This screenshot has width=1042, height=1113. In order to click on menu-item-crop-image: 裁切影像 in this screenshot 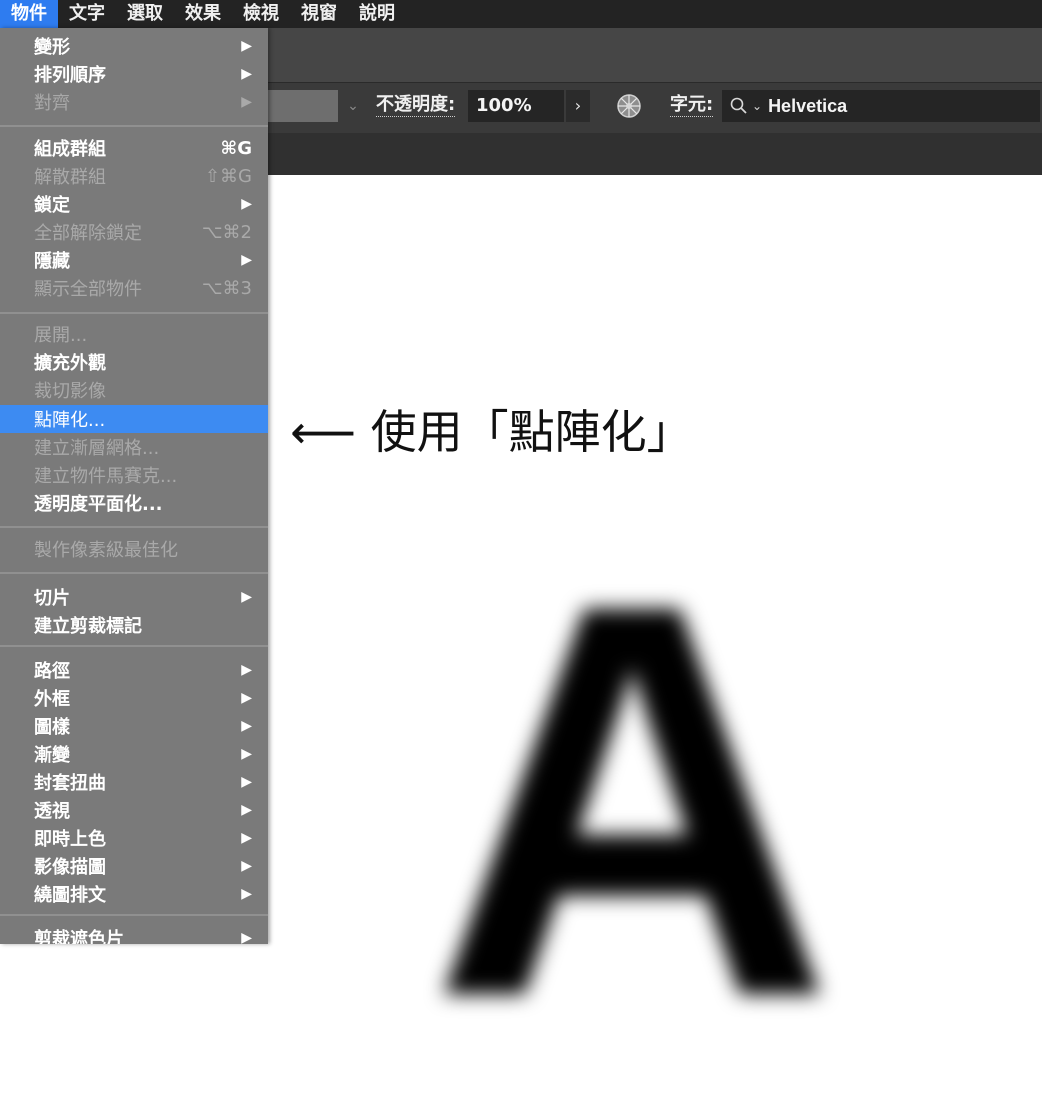, I will do `click(134, 390)`.